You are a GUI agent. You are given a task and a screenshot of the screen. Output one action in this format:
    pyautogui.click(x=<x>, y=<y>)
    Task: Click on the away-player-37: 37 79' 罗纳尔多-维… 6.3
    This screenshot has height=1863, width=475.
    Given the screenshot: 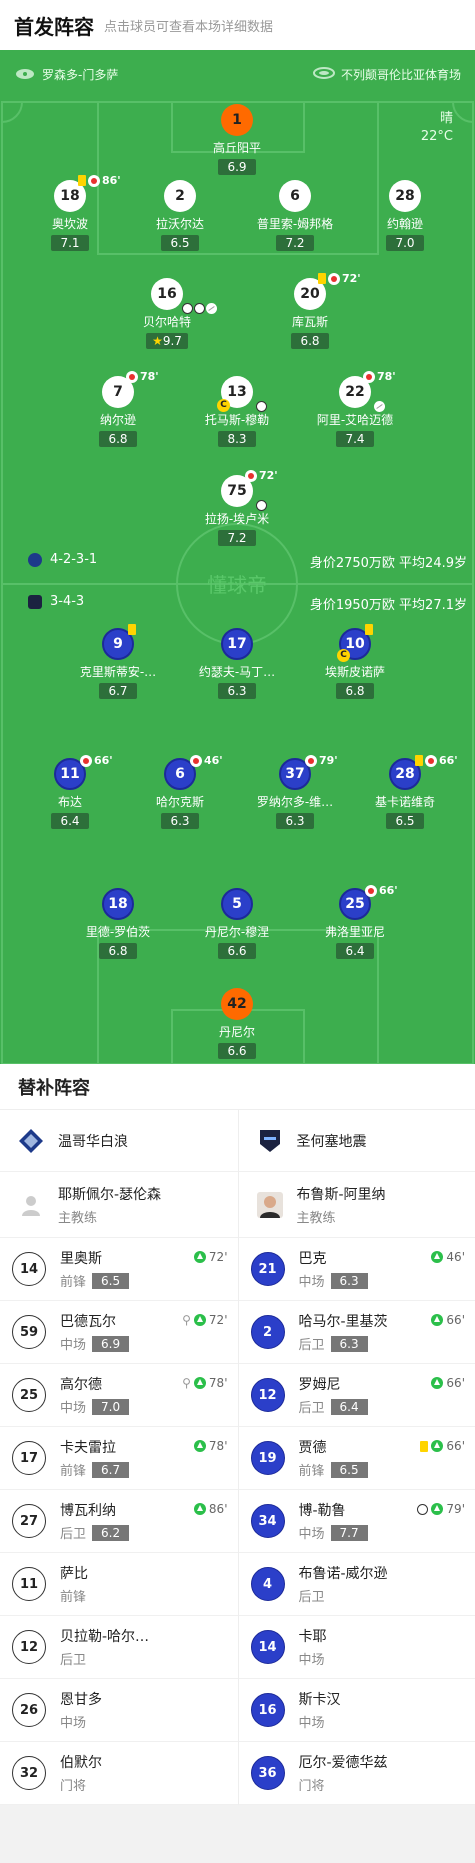 What is the action you would take?
    pyautogui.click(x=295, y=791)
    